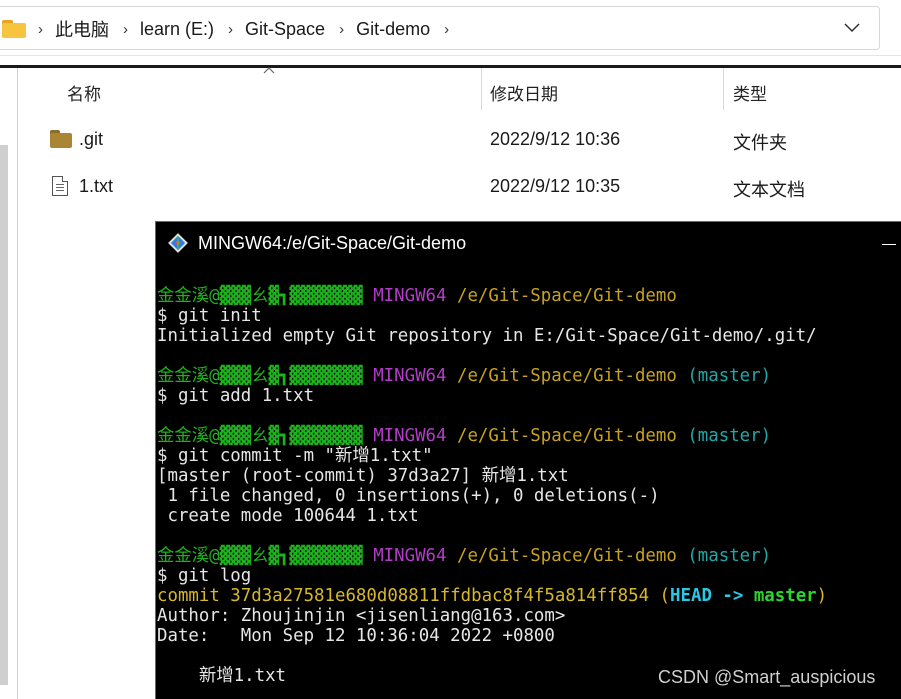 The height and width of the screenshot is (699, 901). Describe the element at coordinates (332, 243) in the screenshot. I see `terminal-title: MINGW64:/e/Git-Space/Git-demo` at that location.